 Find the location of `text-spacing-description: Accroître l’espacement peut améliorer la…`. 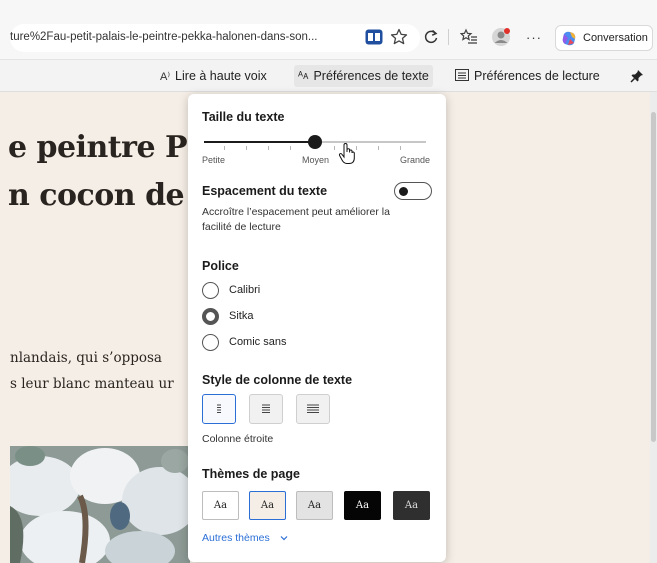

text-spacing-description: Accroître l’espacement peut améliorer la… is located at coordinates (296, 219).